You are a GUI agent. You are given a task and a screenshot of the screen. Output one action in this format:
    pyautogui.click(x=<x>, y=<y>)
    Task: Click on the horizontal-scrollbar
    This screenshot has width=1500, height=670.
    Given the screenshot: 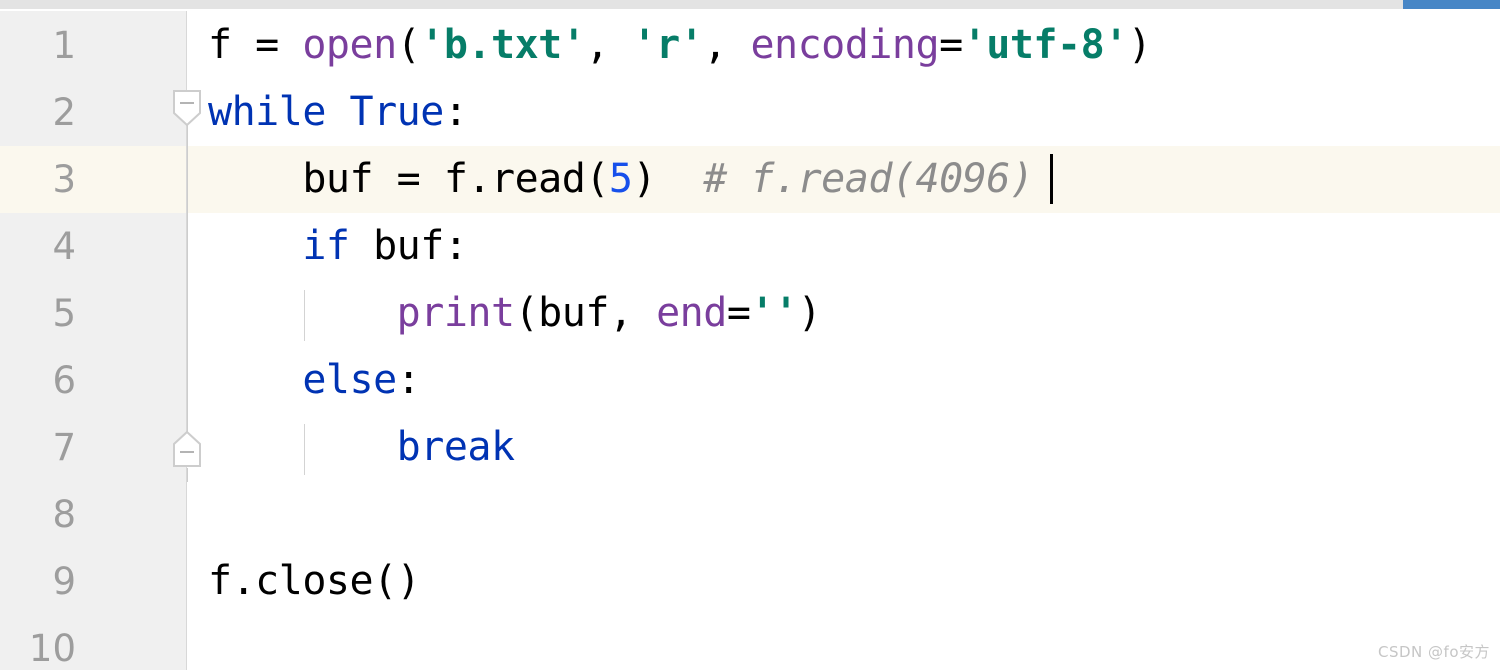 What is the action you would take?
    pyautogui.click(x=750, y=5)
    